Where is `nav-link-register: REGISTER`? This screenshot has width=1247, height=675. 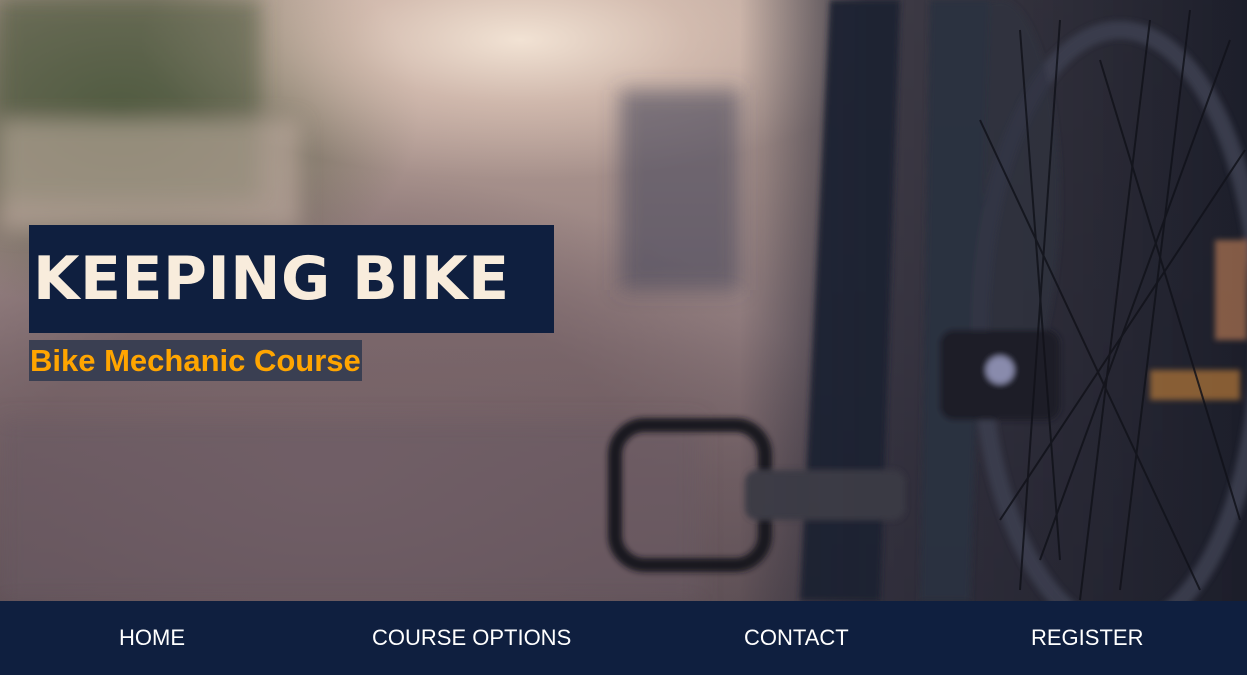 nav-link-register: REGISTER is located at coordinates (1087, 638).